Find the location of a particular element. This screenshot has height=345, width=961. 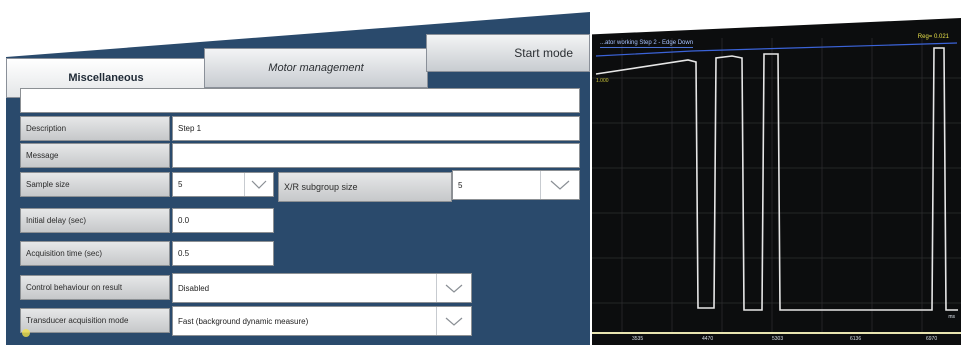

initial-delay-input: 0.0 is located at coordinates (223, 220).